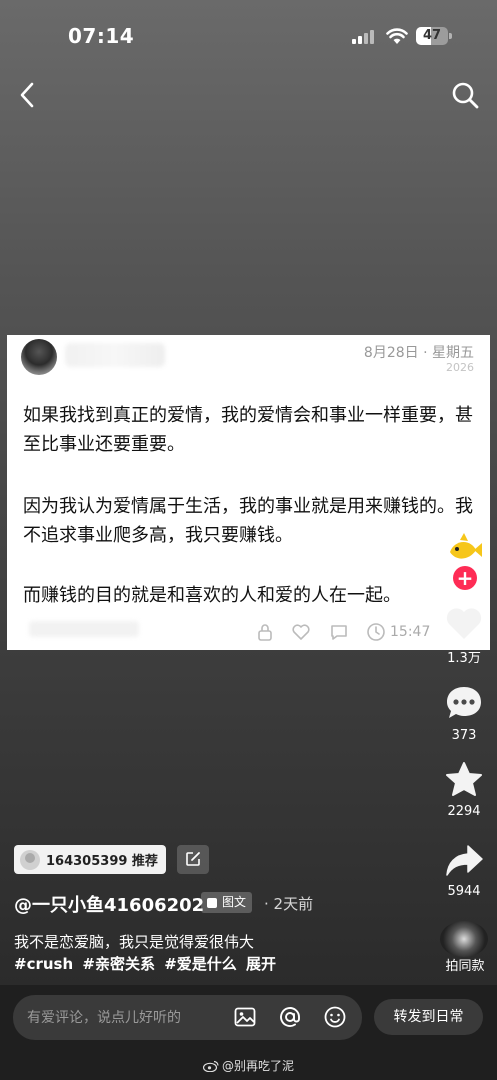 The height and width of the screenshot is (1080, 497). What do you see at coordinates (43, 964) in the screenshot?
I see `hashtag: #crush` at bounding box center [43, 964].